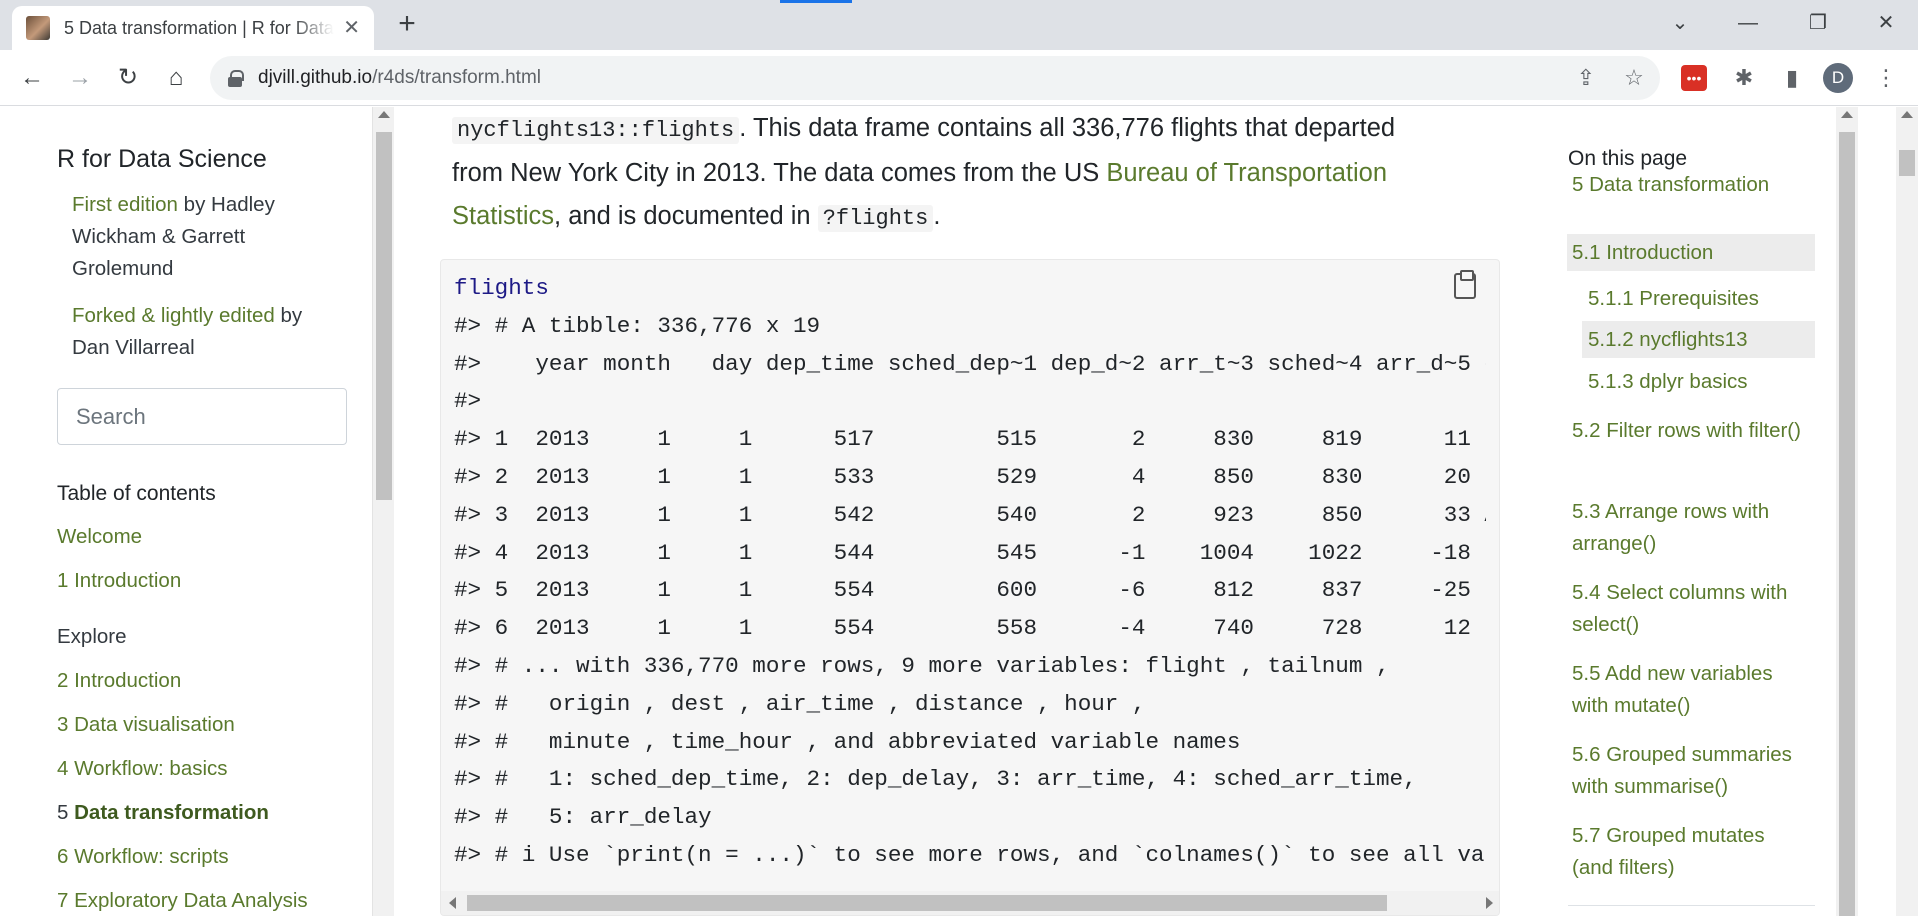  Describe the element at coordinates (119, 681) in the screenshot. I see `toc-item-explore-introduction: 2 Introduction` at that location.